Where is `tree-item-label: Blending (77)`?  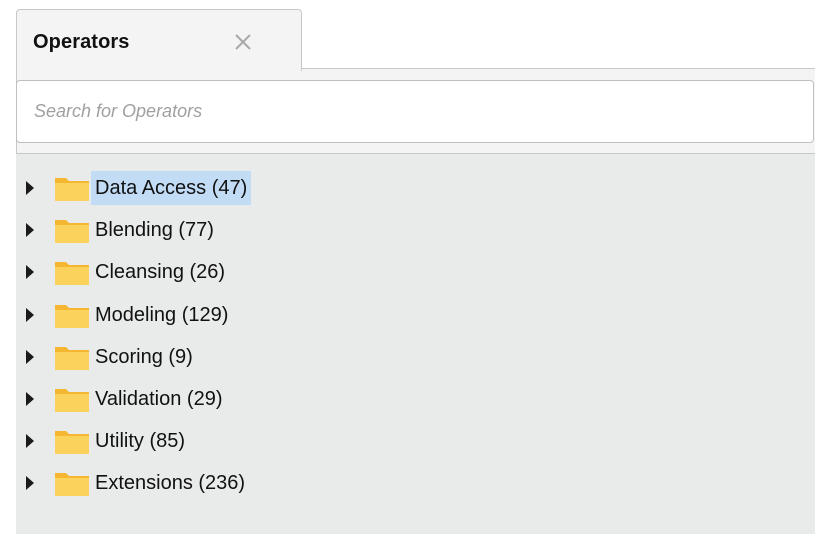 tree-item-label: Blending (77) is located at coordinates (154, 230).